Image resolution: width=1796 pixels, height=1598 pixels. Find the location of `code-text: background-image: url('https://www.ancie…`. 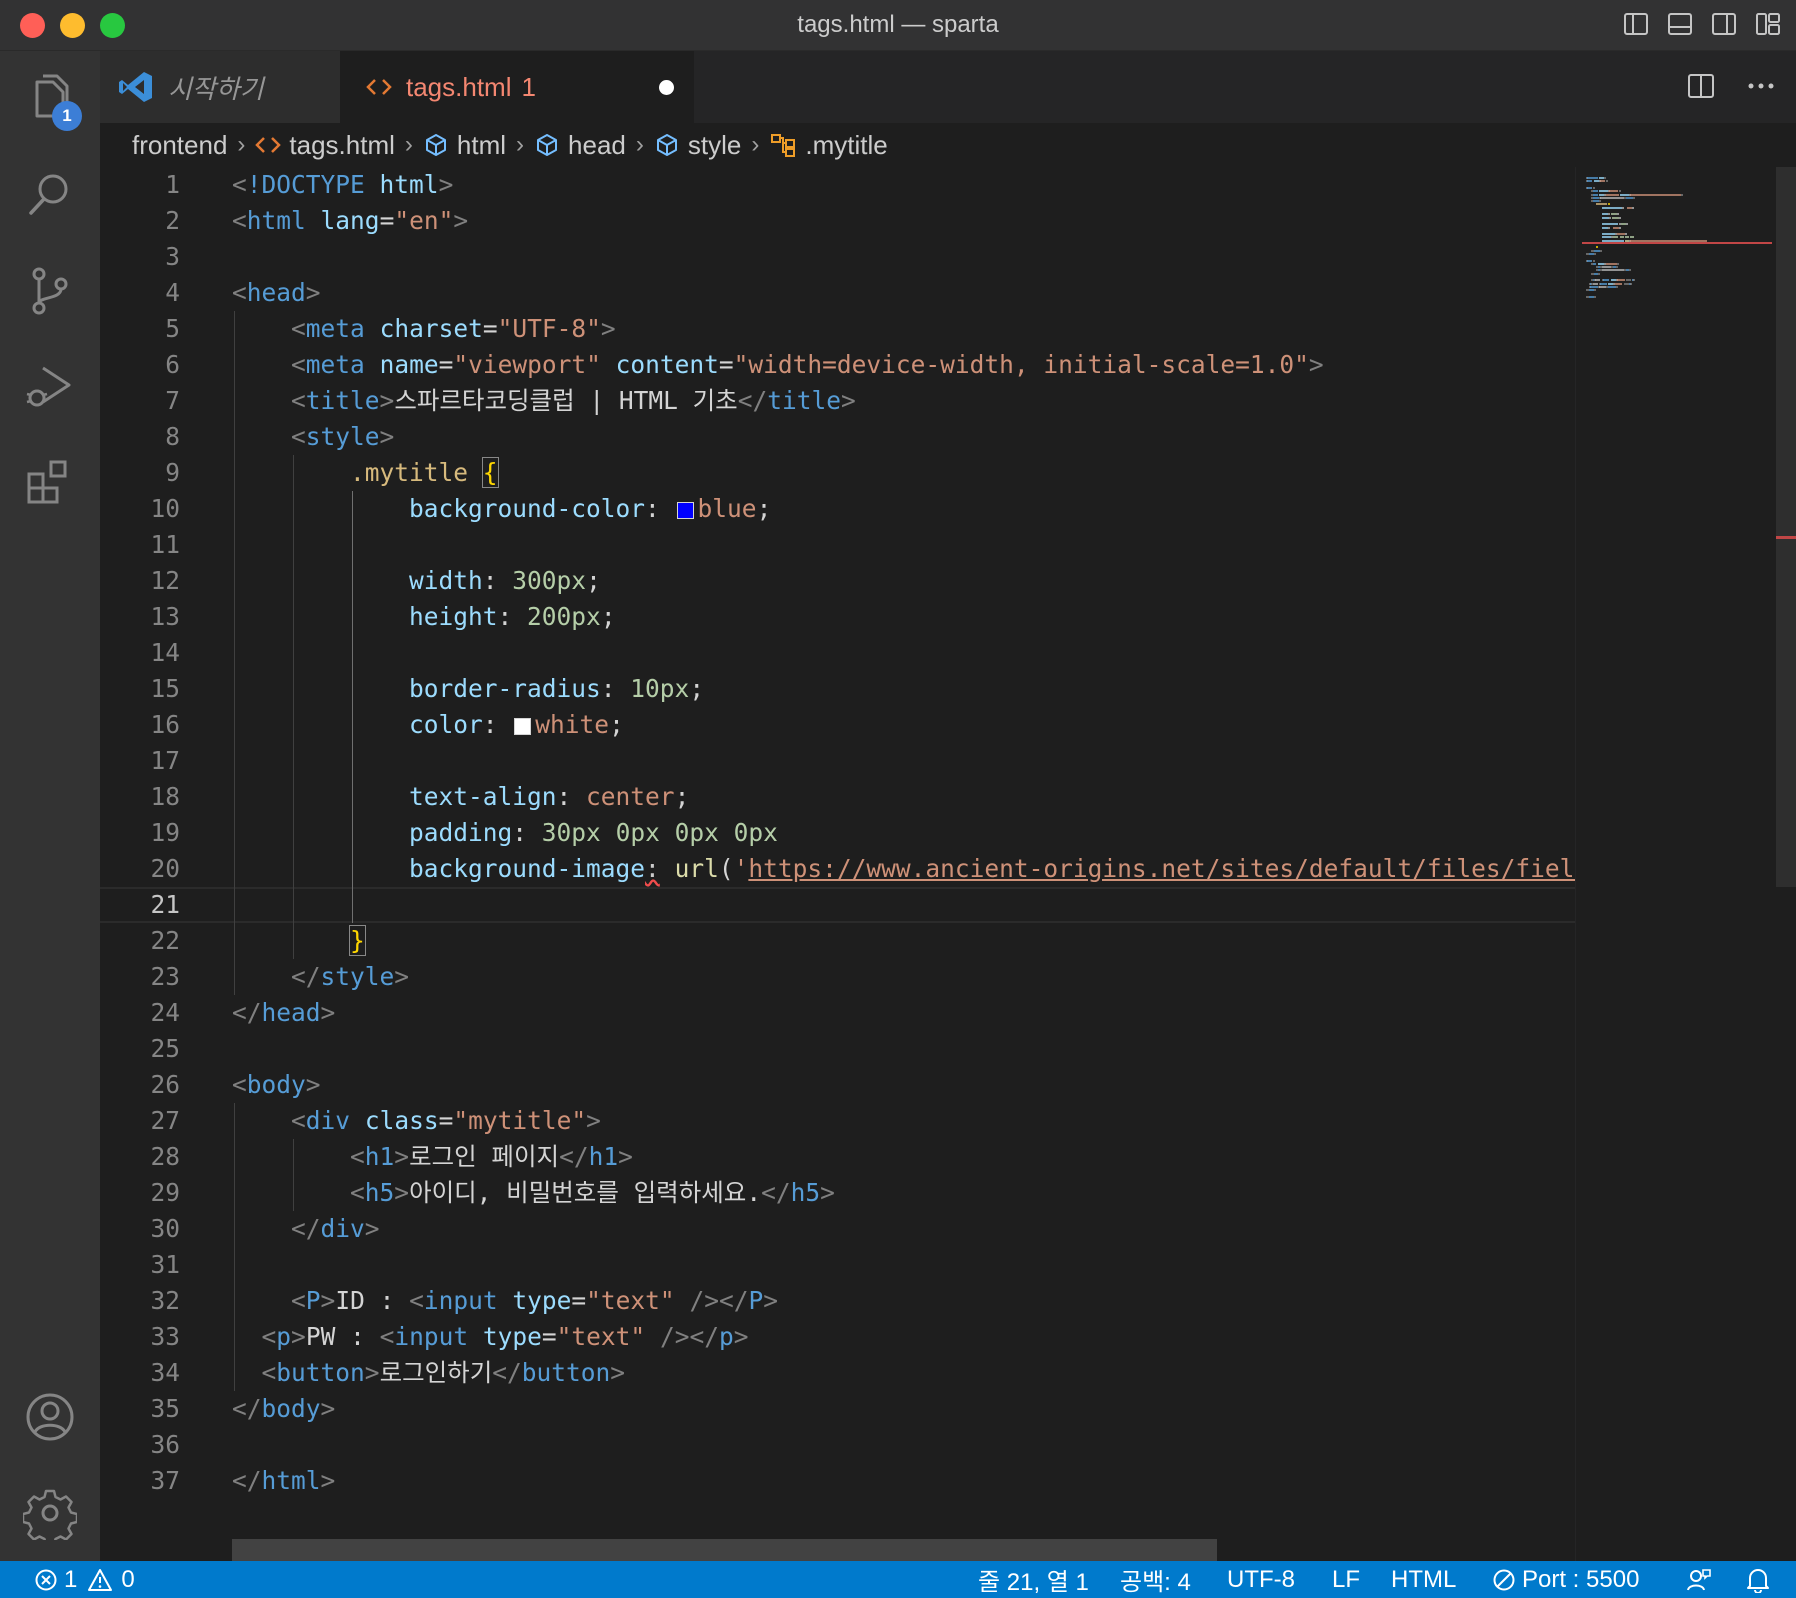

code-text: background-image: url('https://www.ancie… is located at coordinates (992, 868).